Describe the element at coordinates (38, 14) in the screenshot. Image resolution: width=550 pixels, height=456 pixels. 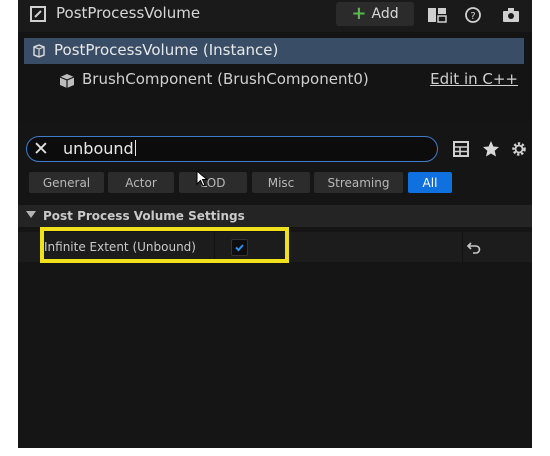
I see `blueprint-icon` at that location.